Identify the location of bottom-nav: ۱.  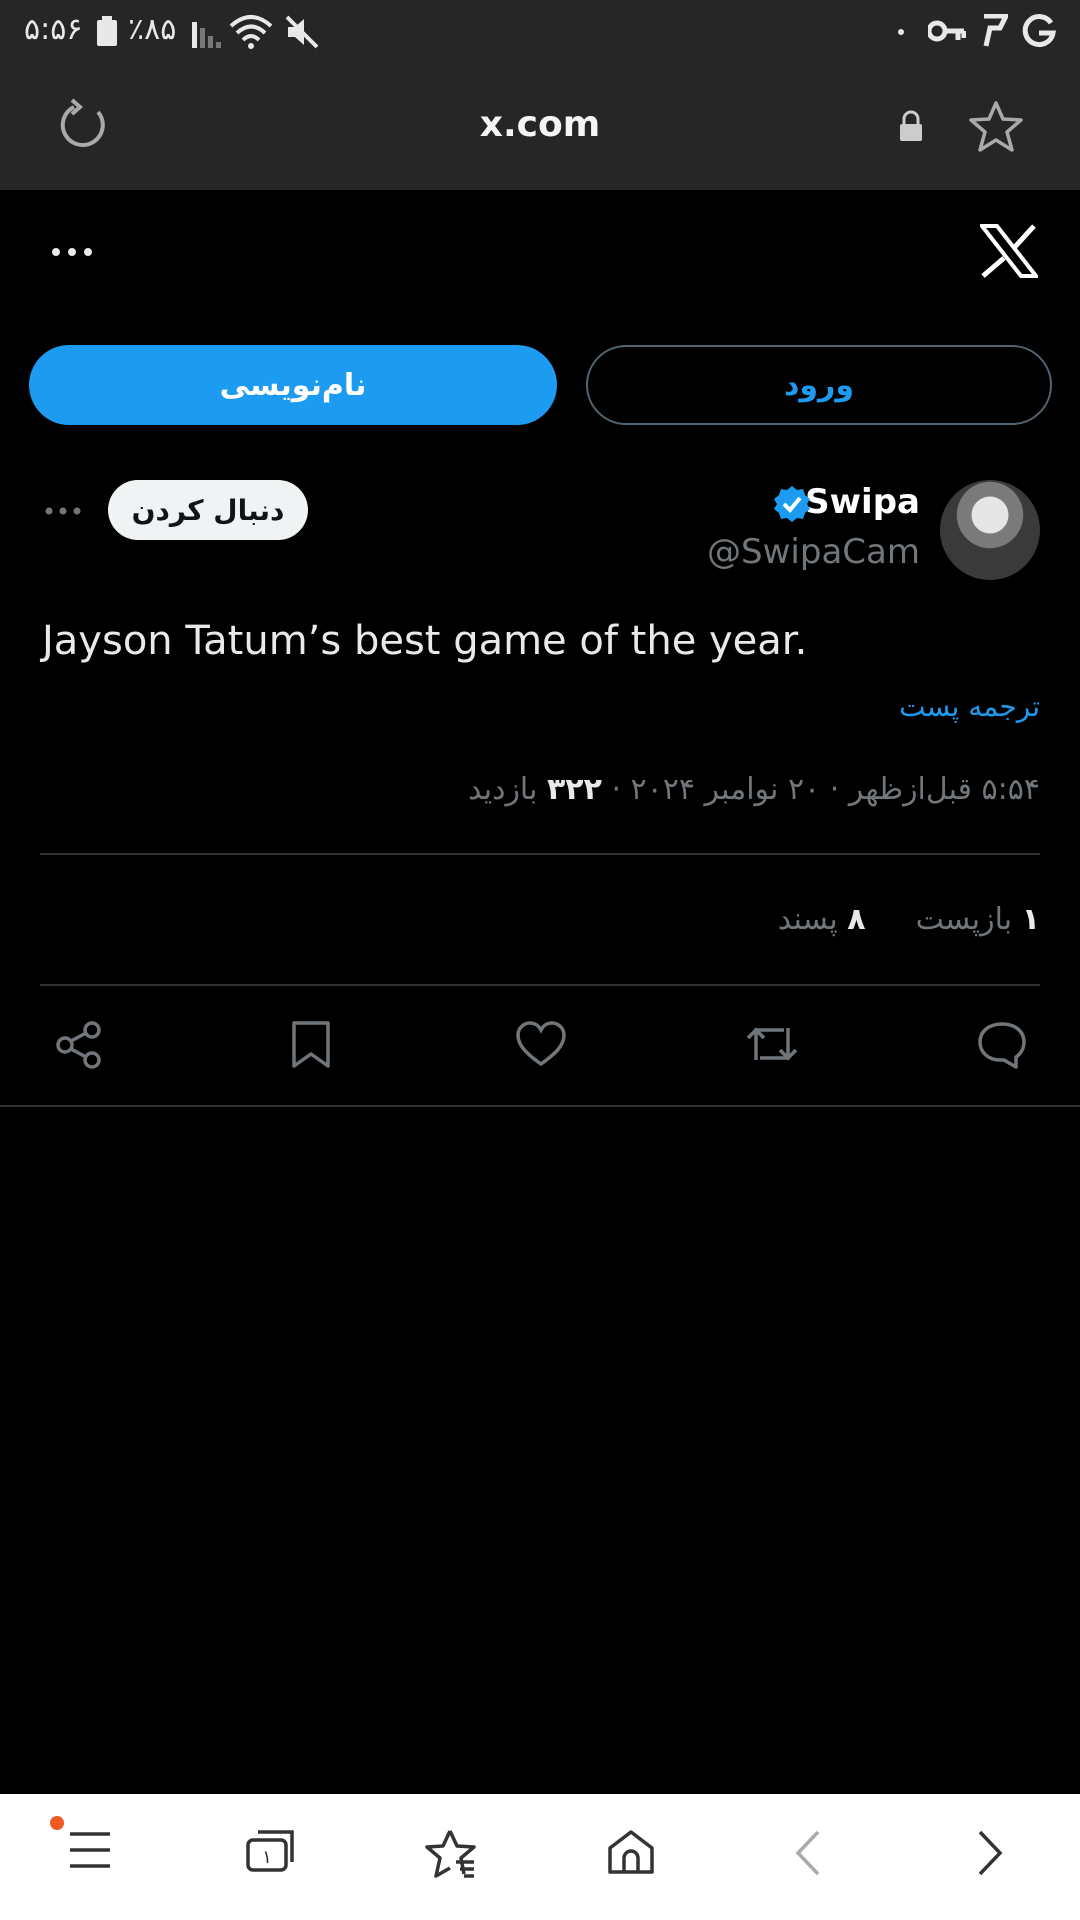
(540, 1857).